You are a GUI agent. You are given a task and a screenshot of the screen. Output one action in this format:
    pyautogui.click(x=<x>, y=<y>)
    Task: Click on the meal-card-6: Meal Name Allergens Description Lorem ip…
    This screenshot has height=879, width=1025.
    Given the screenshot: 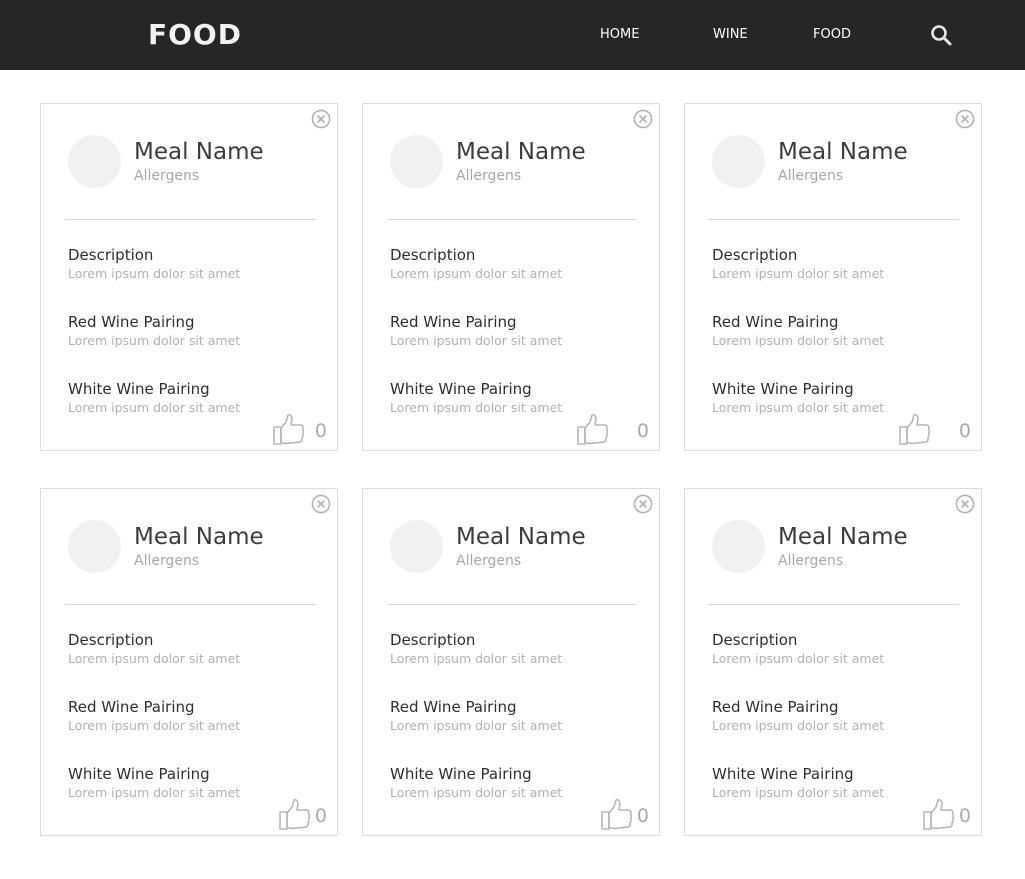 What is the action you would take?
    pyautogui.click(x=833, y=662)
    